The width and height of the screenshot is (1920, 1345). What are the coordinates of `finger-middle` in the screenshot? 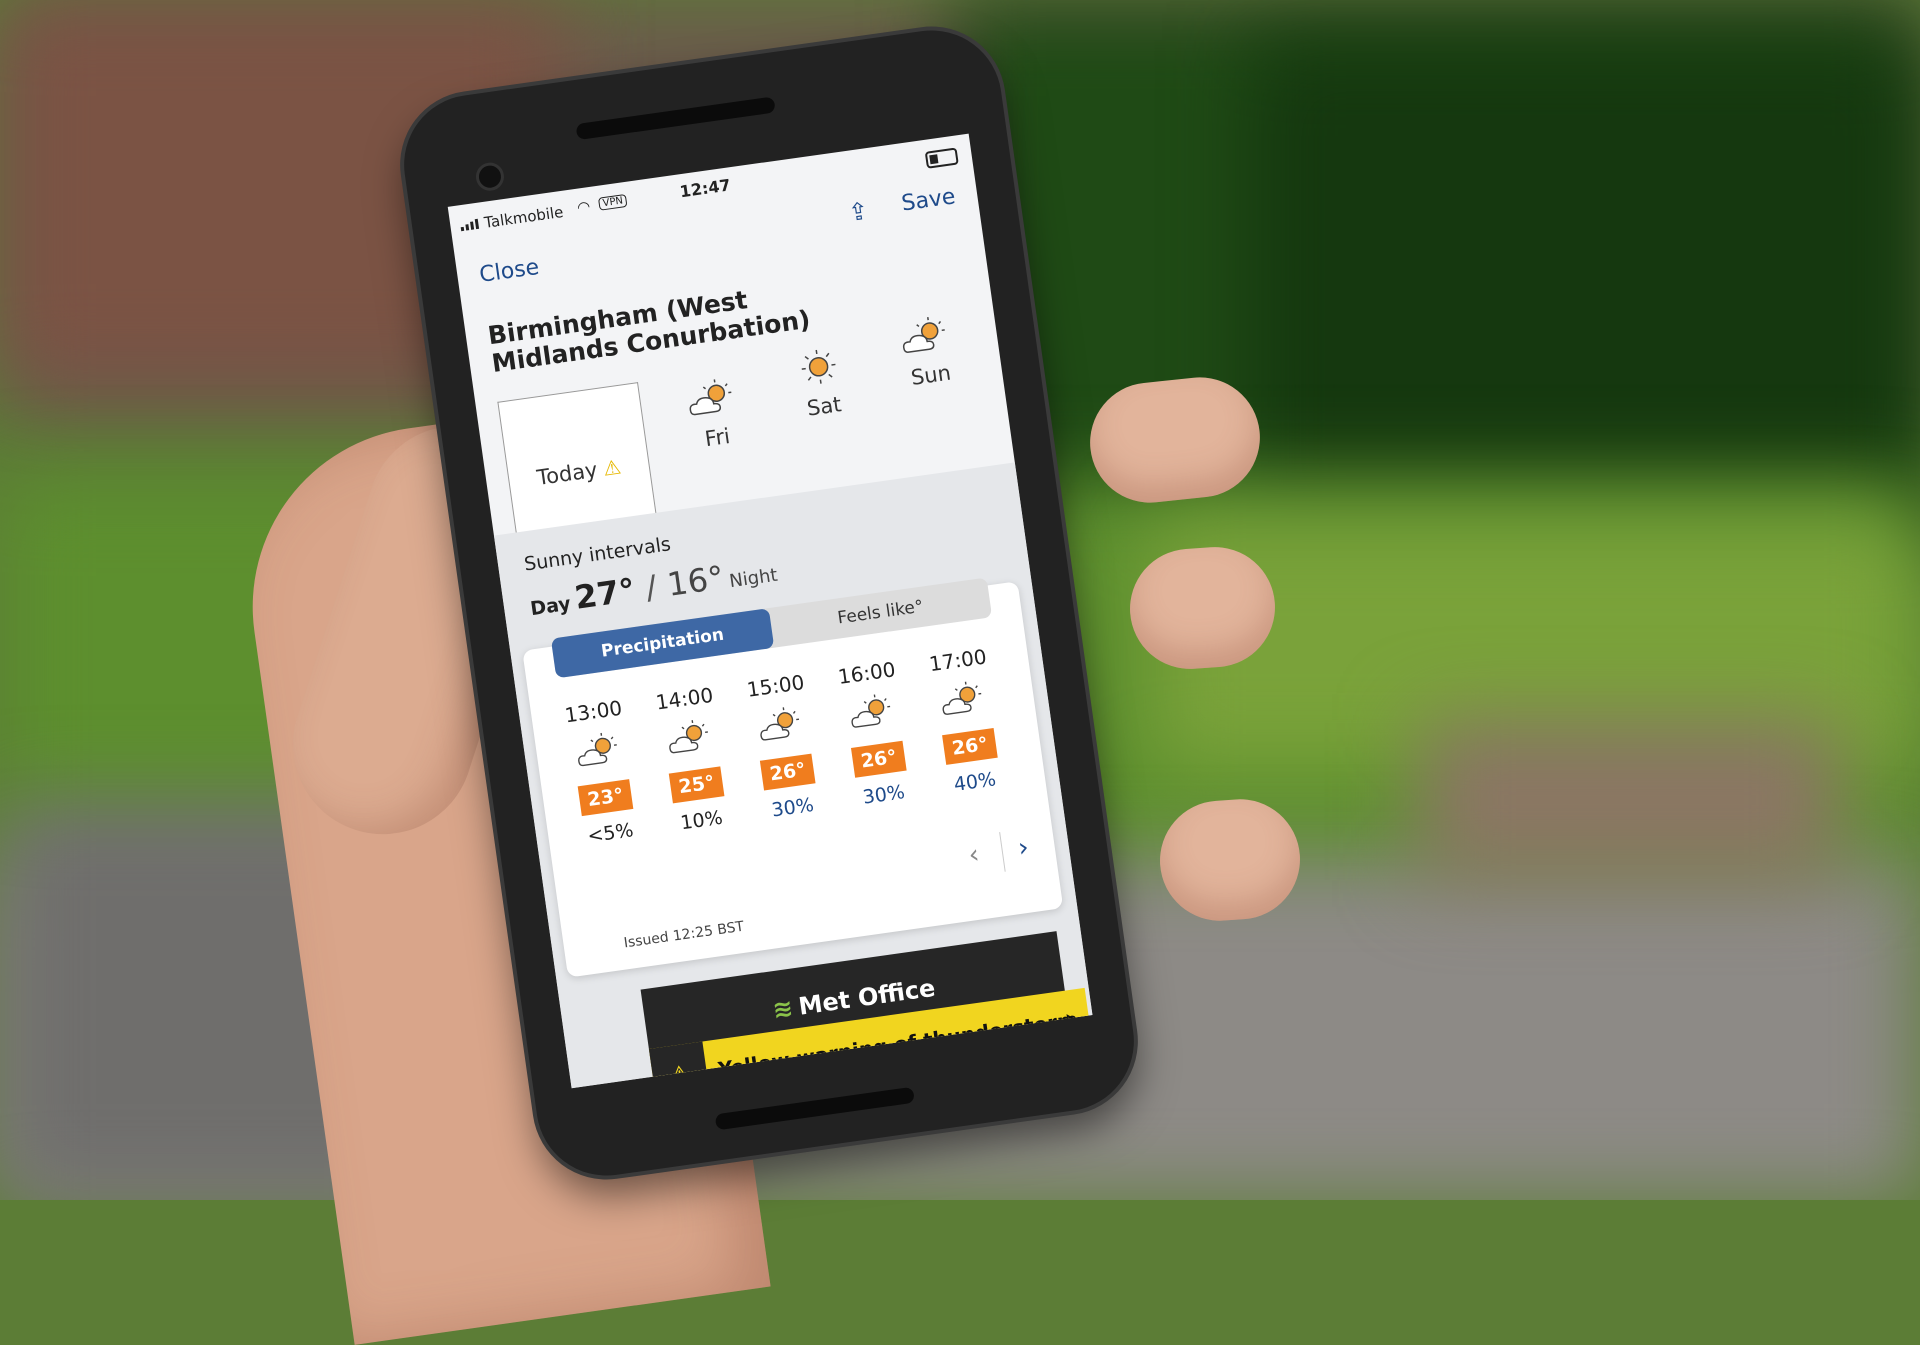 It's located at (1202, 608).